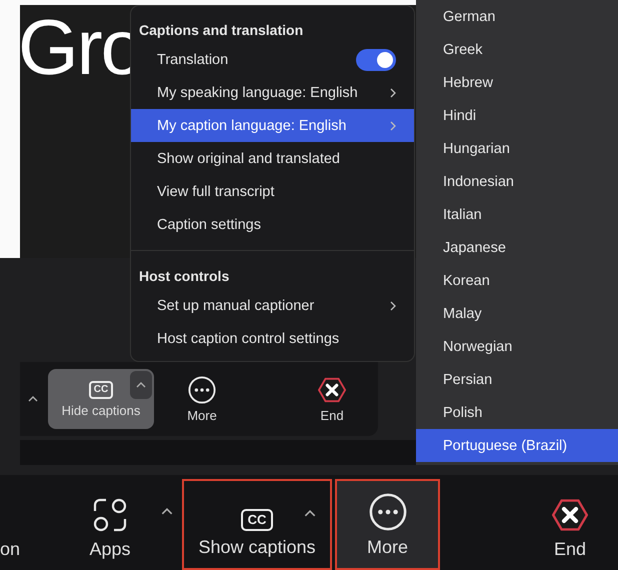  Describe the element at coordinates (517, 379) in the screenshot. I see `language-item: Persian` at that location.